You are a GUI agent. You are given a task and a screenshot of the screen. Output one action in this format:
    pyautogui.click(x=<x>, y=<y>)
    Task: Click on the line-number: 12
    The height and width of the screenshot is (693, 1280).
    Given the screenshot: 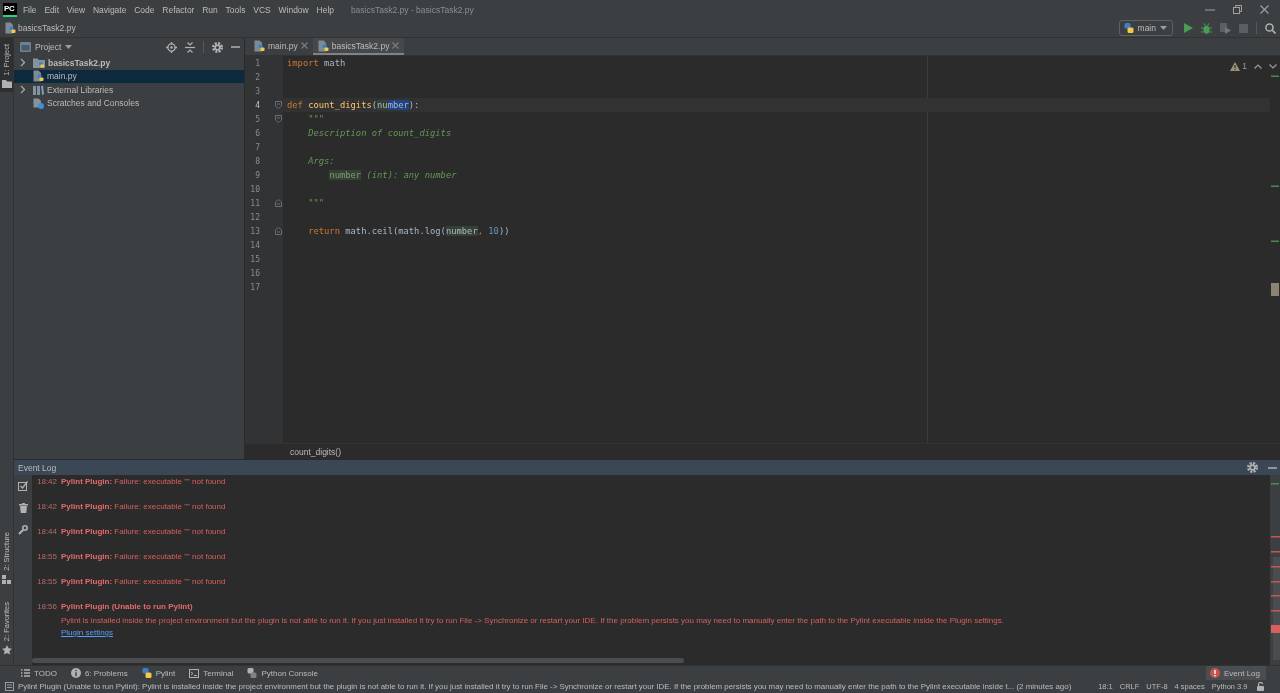 What is the action you would take?
    pyautogui.click(x=254, y=217)
    